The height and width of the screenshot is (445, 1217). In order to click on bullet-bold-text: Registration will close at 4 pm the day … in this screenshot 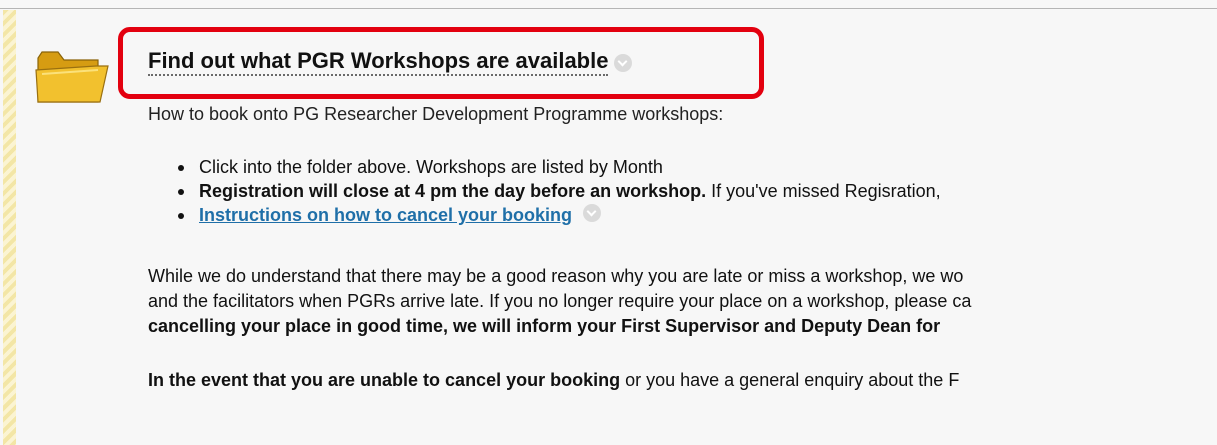, I will do `click(453, 191)`.